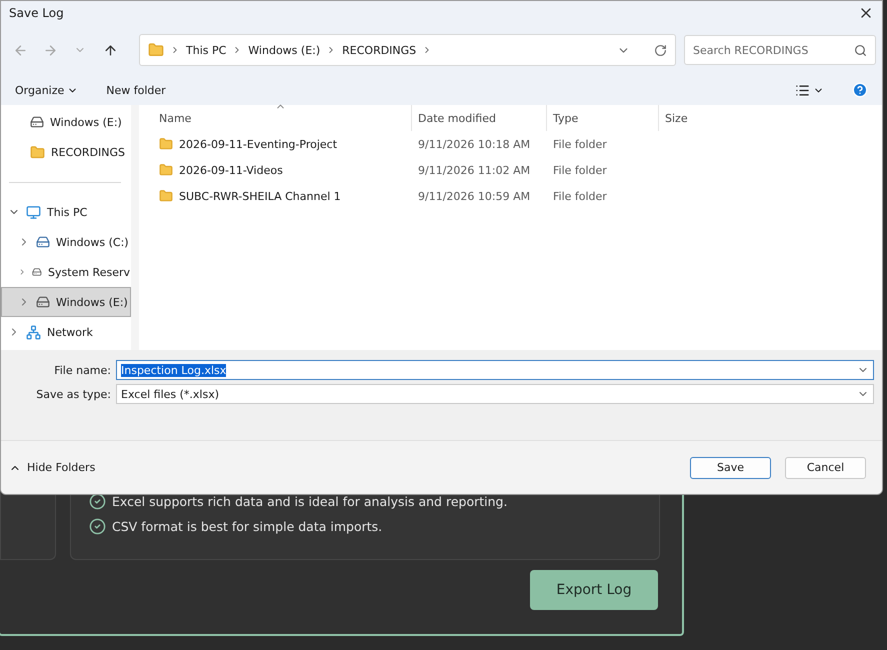 The image size is (887, 650). What do you see at coordinates (474, 196) in the screenshot?
I see `date-cell-text: 9/11/2026 10:59 AM` at bounding box center [474, 196].